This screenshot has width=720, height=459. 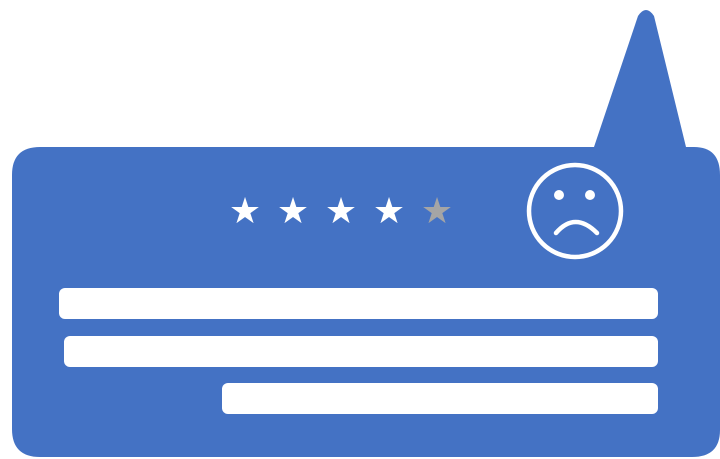 I want to click on sad-face-left-eye, so click(x=559, y=195).